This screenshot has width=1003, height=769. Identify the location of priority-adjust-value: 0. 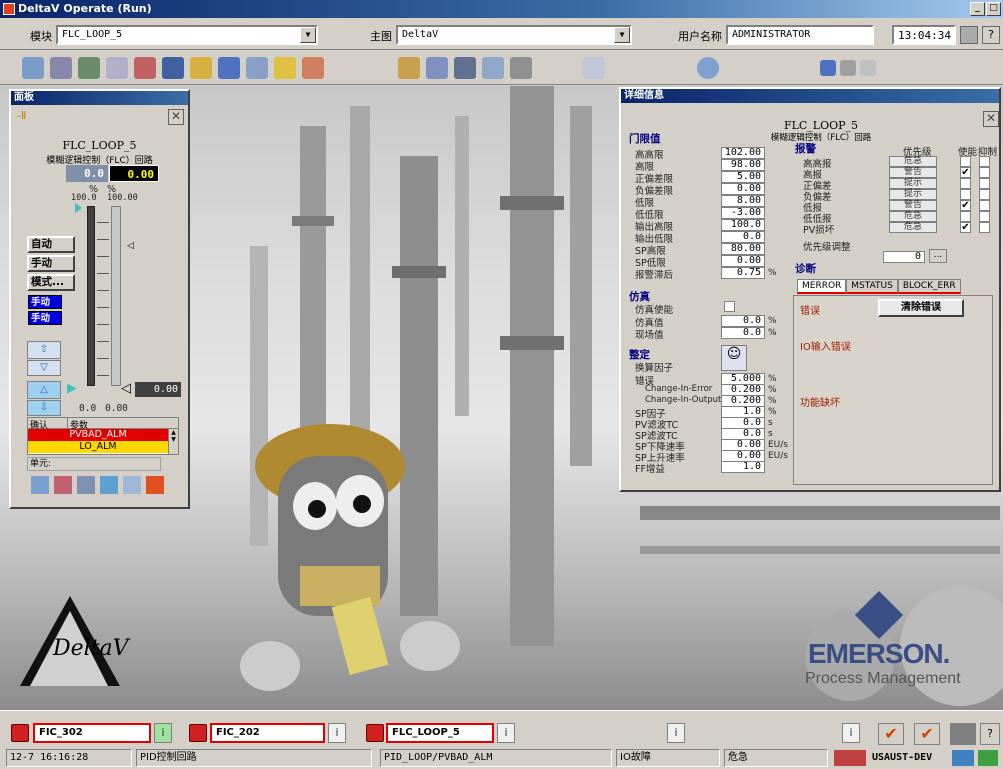
(904, 257).